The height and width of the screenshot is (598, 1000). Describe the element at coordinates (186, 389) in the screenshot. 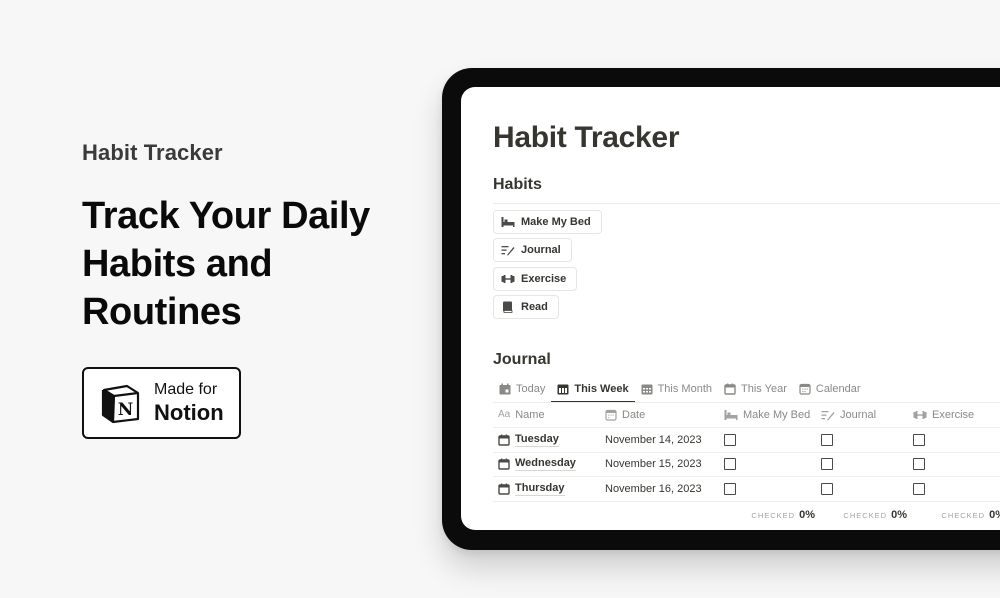

I see `badge-line1: Made for` at that location.